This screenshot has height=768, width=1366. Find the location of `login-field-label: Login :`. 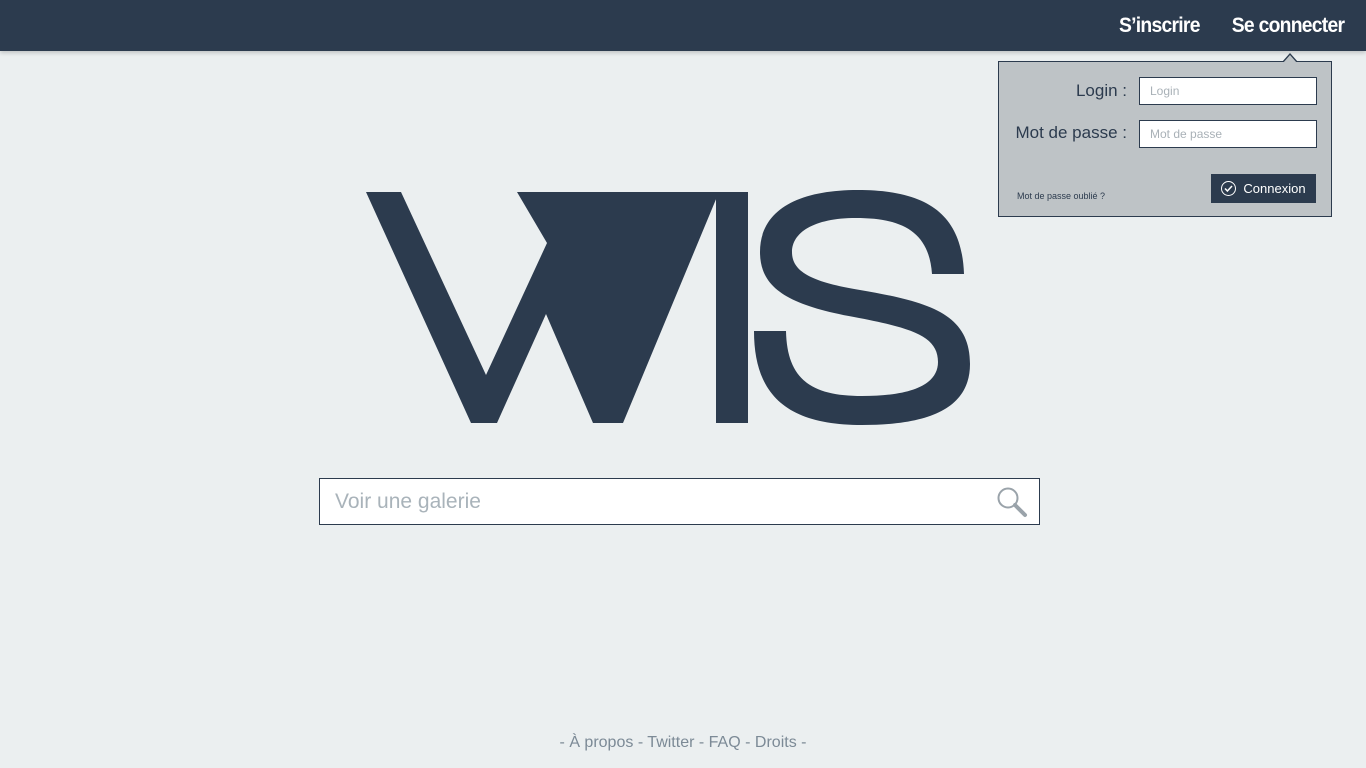

login-field-label: Login : is located at coordinates (1101, 90).